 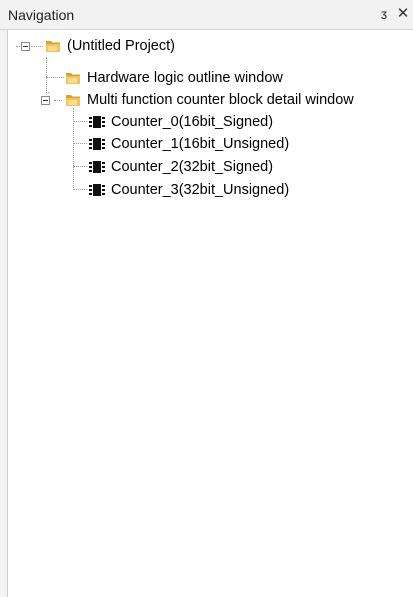 I want to click on collapse-toggle-root, so click(x=25, y=46).